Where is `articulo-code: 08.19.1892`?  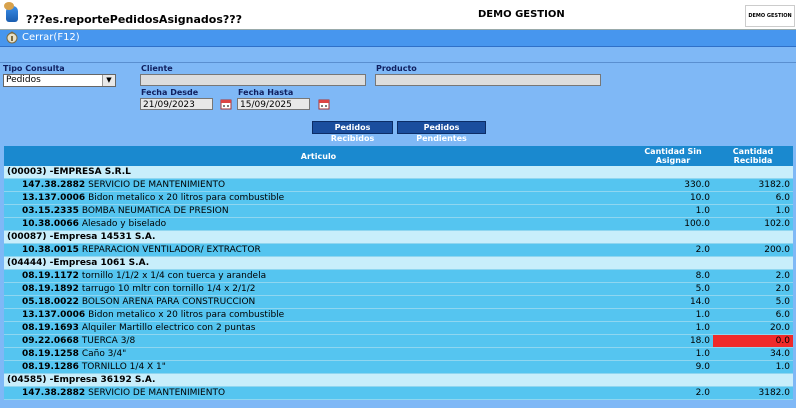 articulo-code: 08.19.1892 is located at coordinates (50, 289).